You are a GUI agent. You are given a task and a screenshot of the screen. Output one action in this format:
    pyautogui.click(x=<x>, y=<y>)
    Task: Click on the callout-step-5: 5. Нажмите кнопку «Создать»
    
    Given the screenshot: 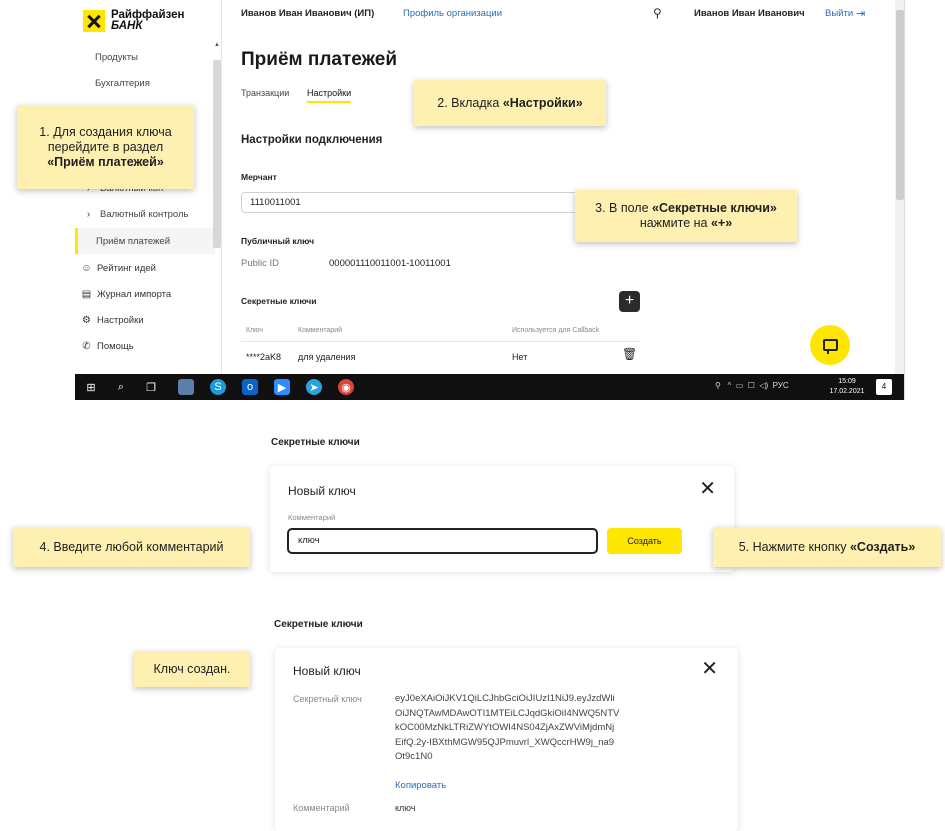 What is the action you would take?
    pyautogui.click(x=827, y=547)
    